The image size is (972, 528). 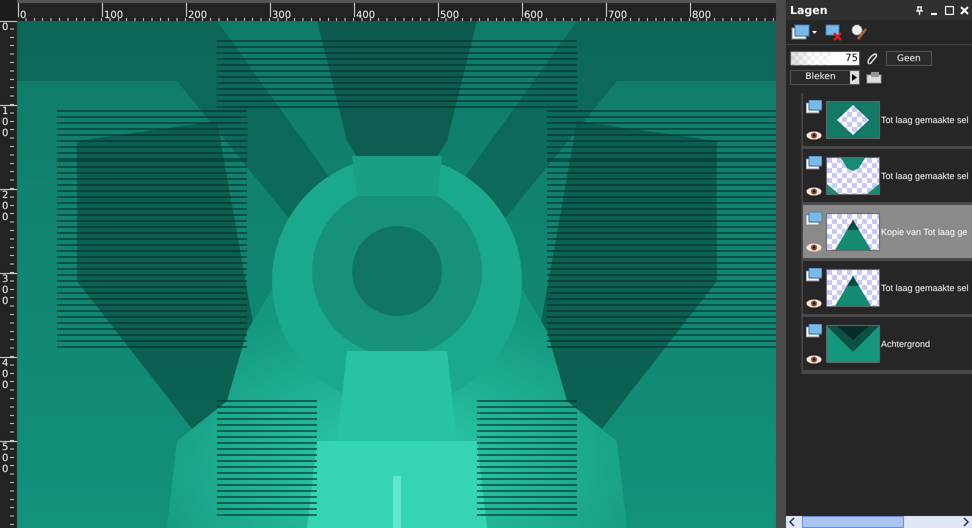 I want to click on scroll-right-icon, so click(x=966, y=522).